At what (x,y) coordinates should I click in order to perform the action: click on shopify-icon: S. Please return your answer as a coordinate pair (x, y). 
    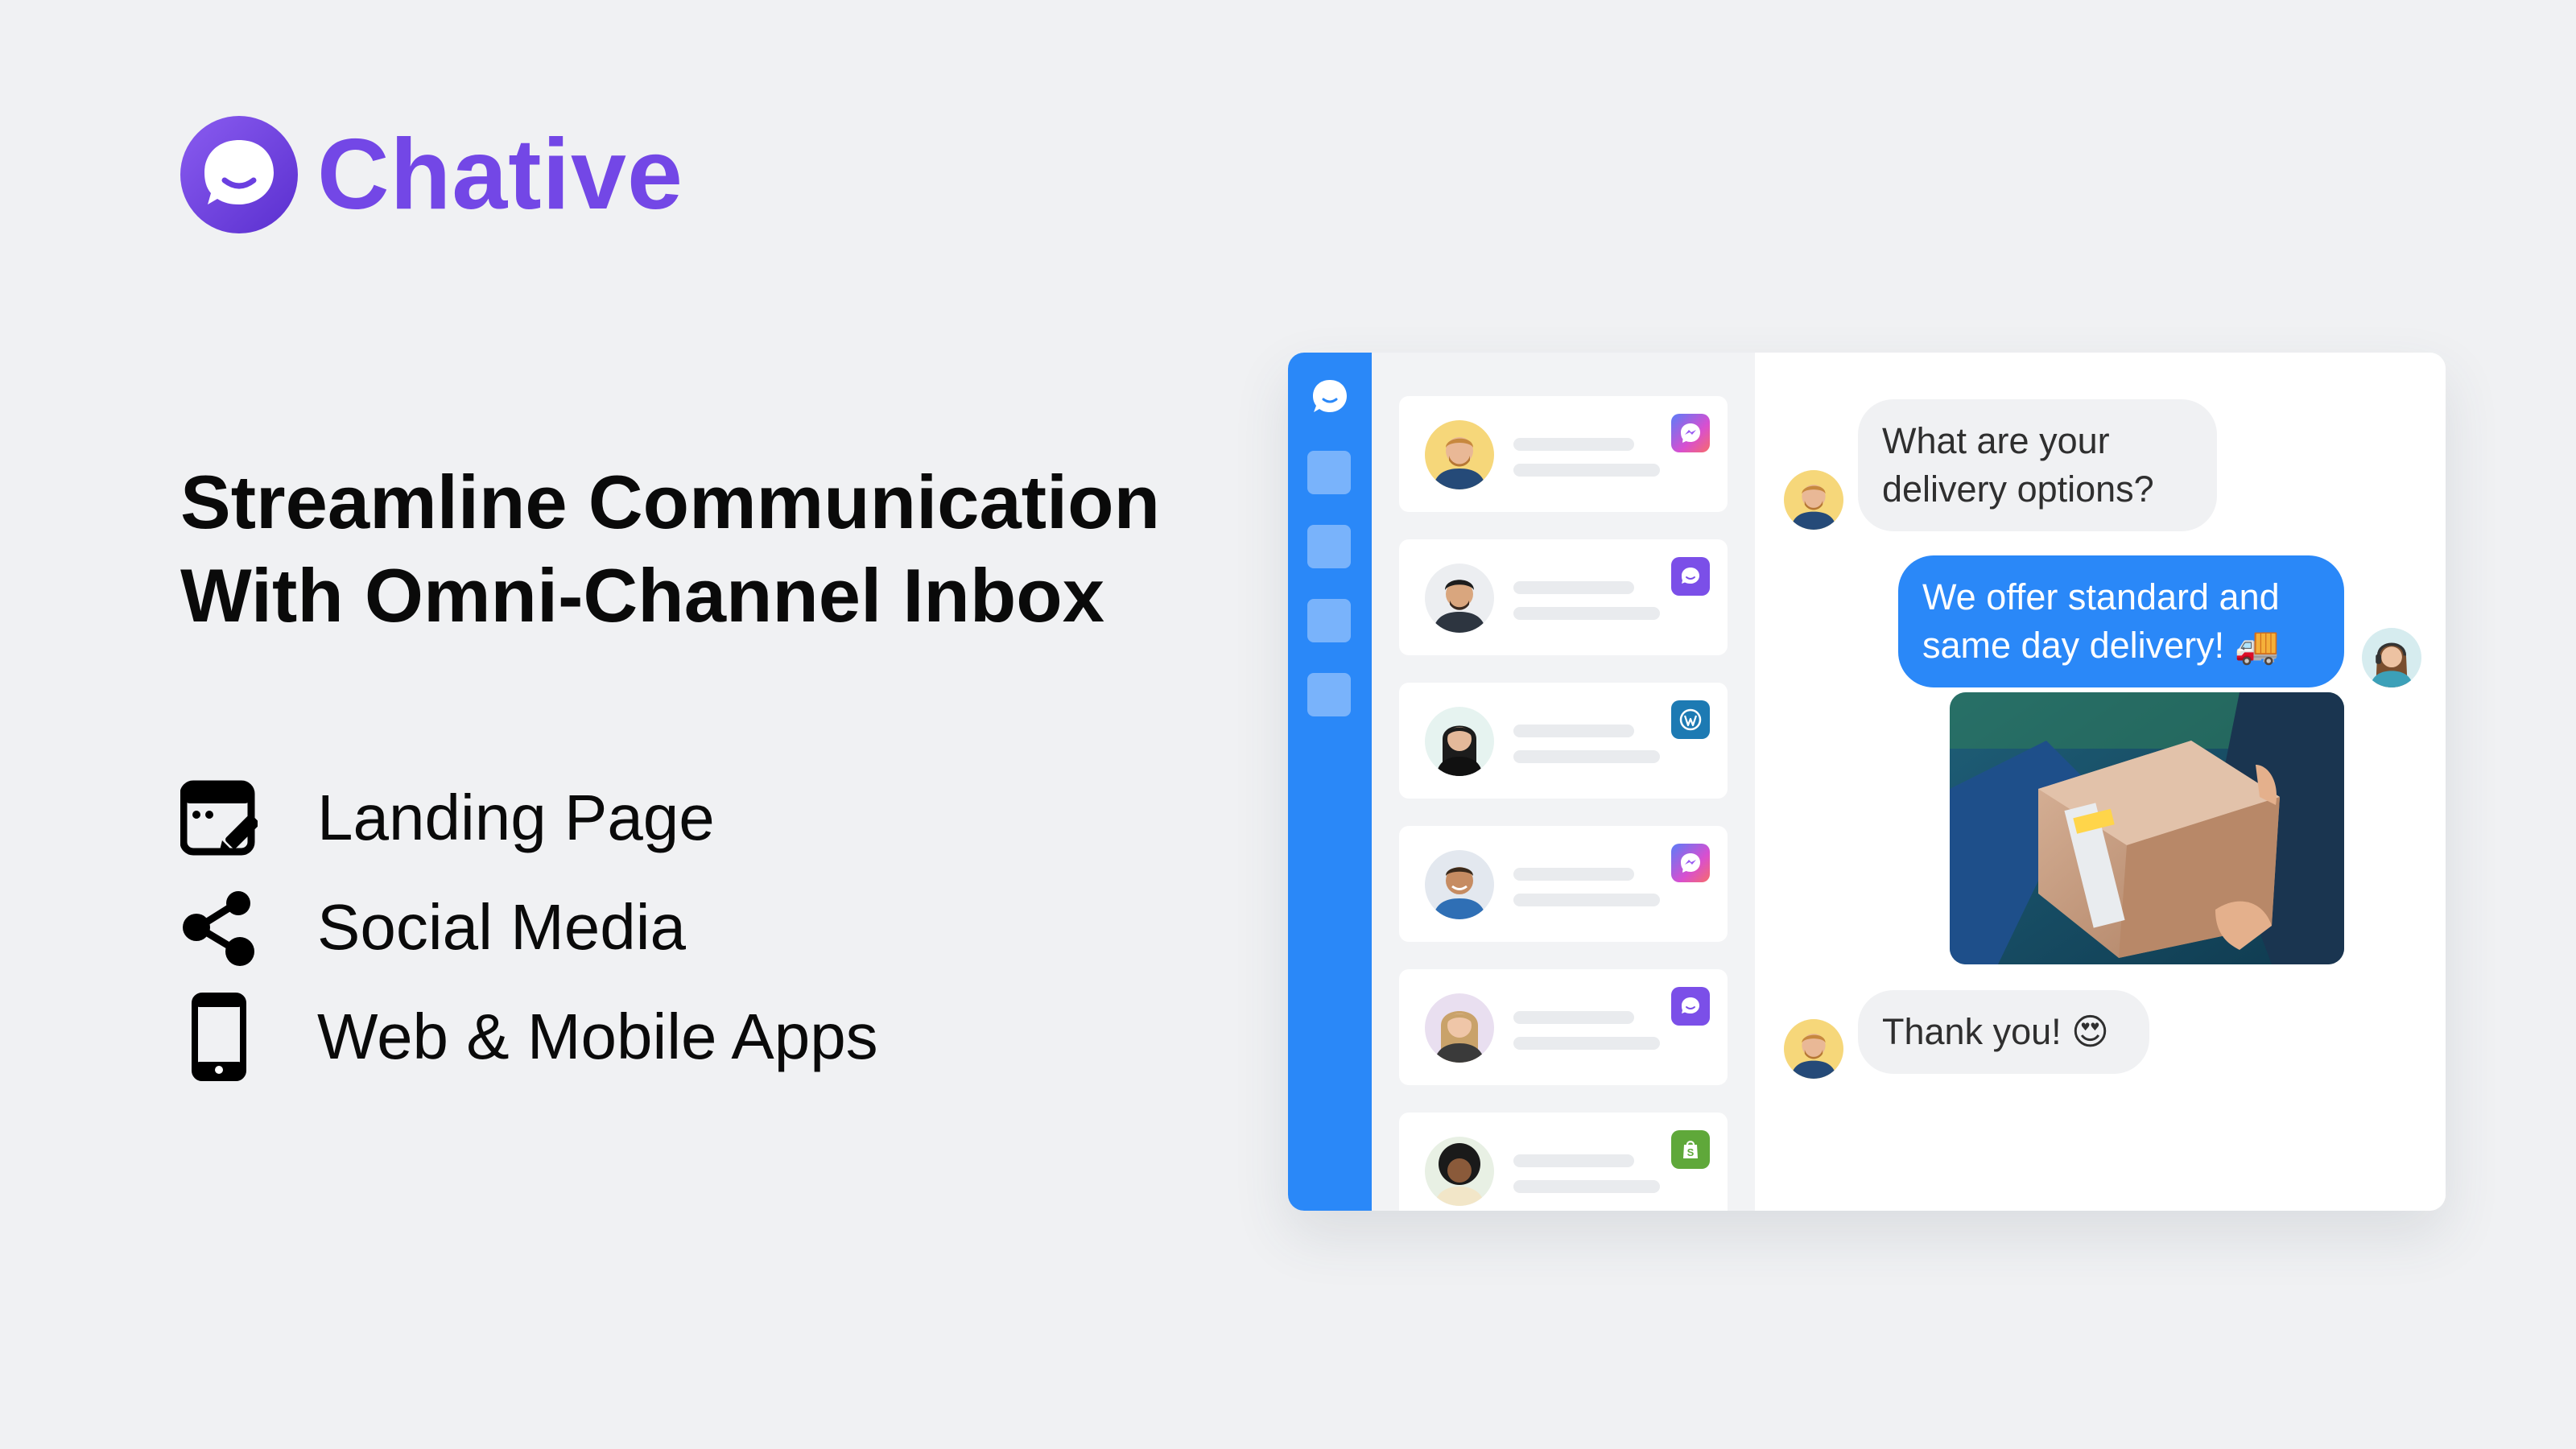
    Looking at the image, I should click on (1690, 1149).